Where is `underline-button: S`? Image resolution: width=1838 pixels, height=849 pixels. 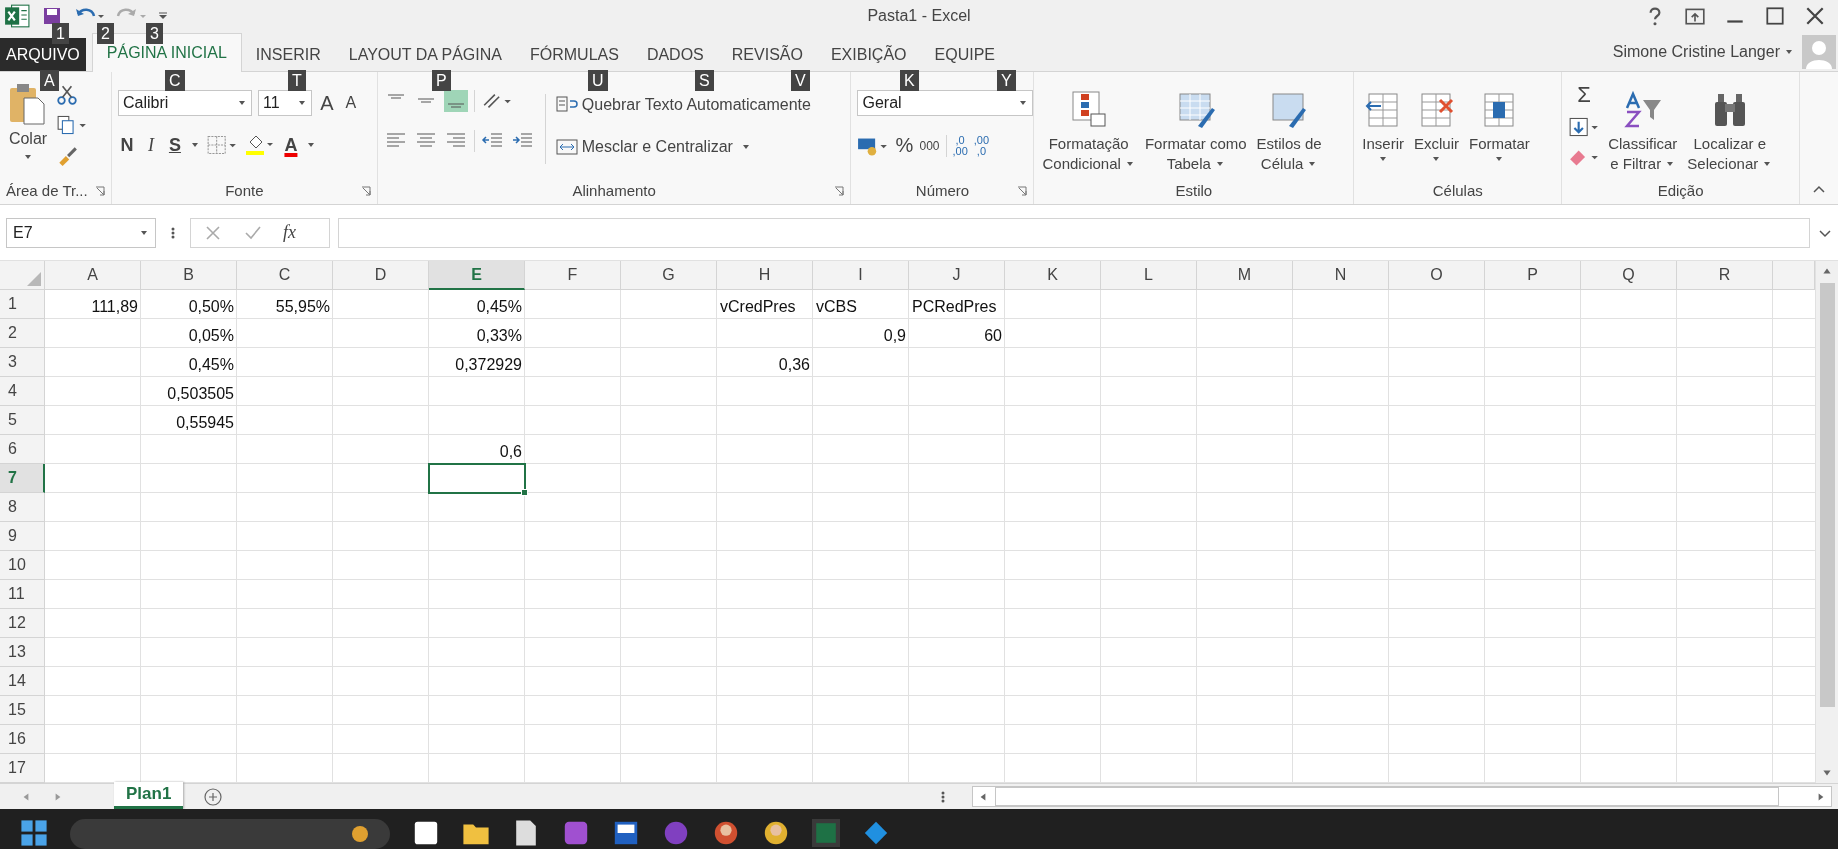
underline-button: S is located at coordinates (174, 145).